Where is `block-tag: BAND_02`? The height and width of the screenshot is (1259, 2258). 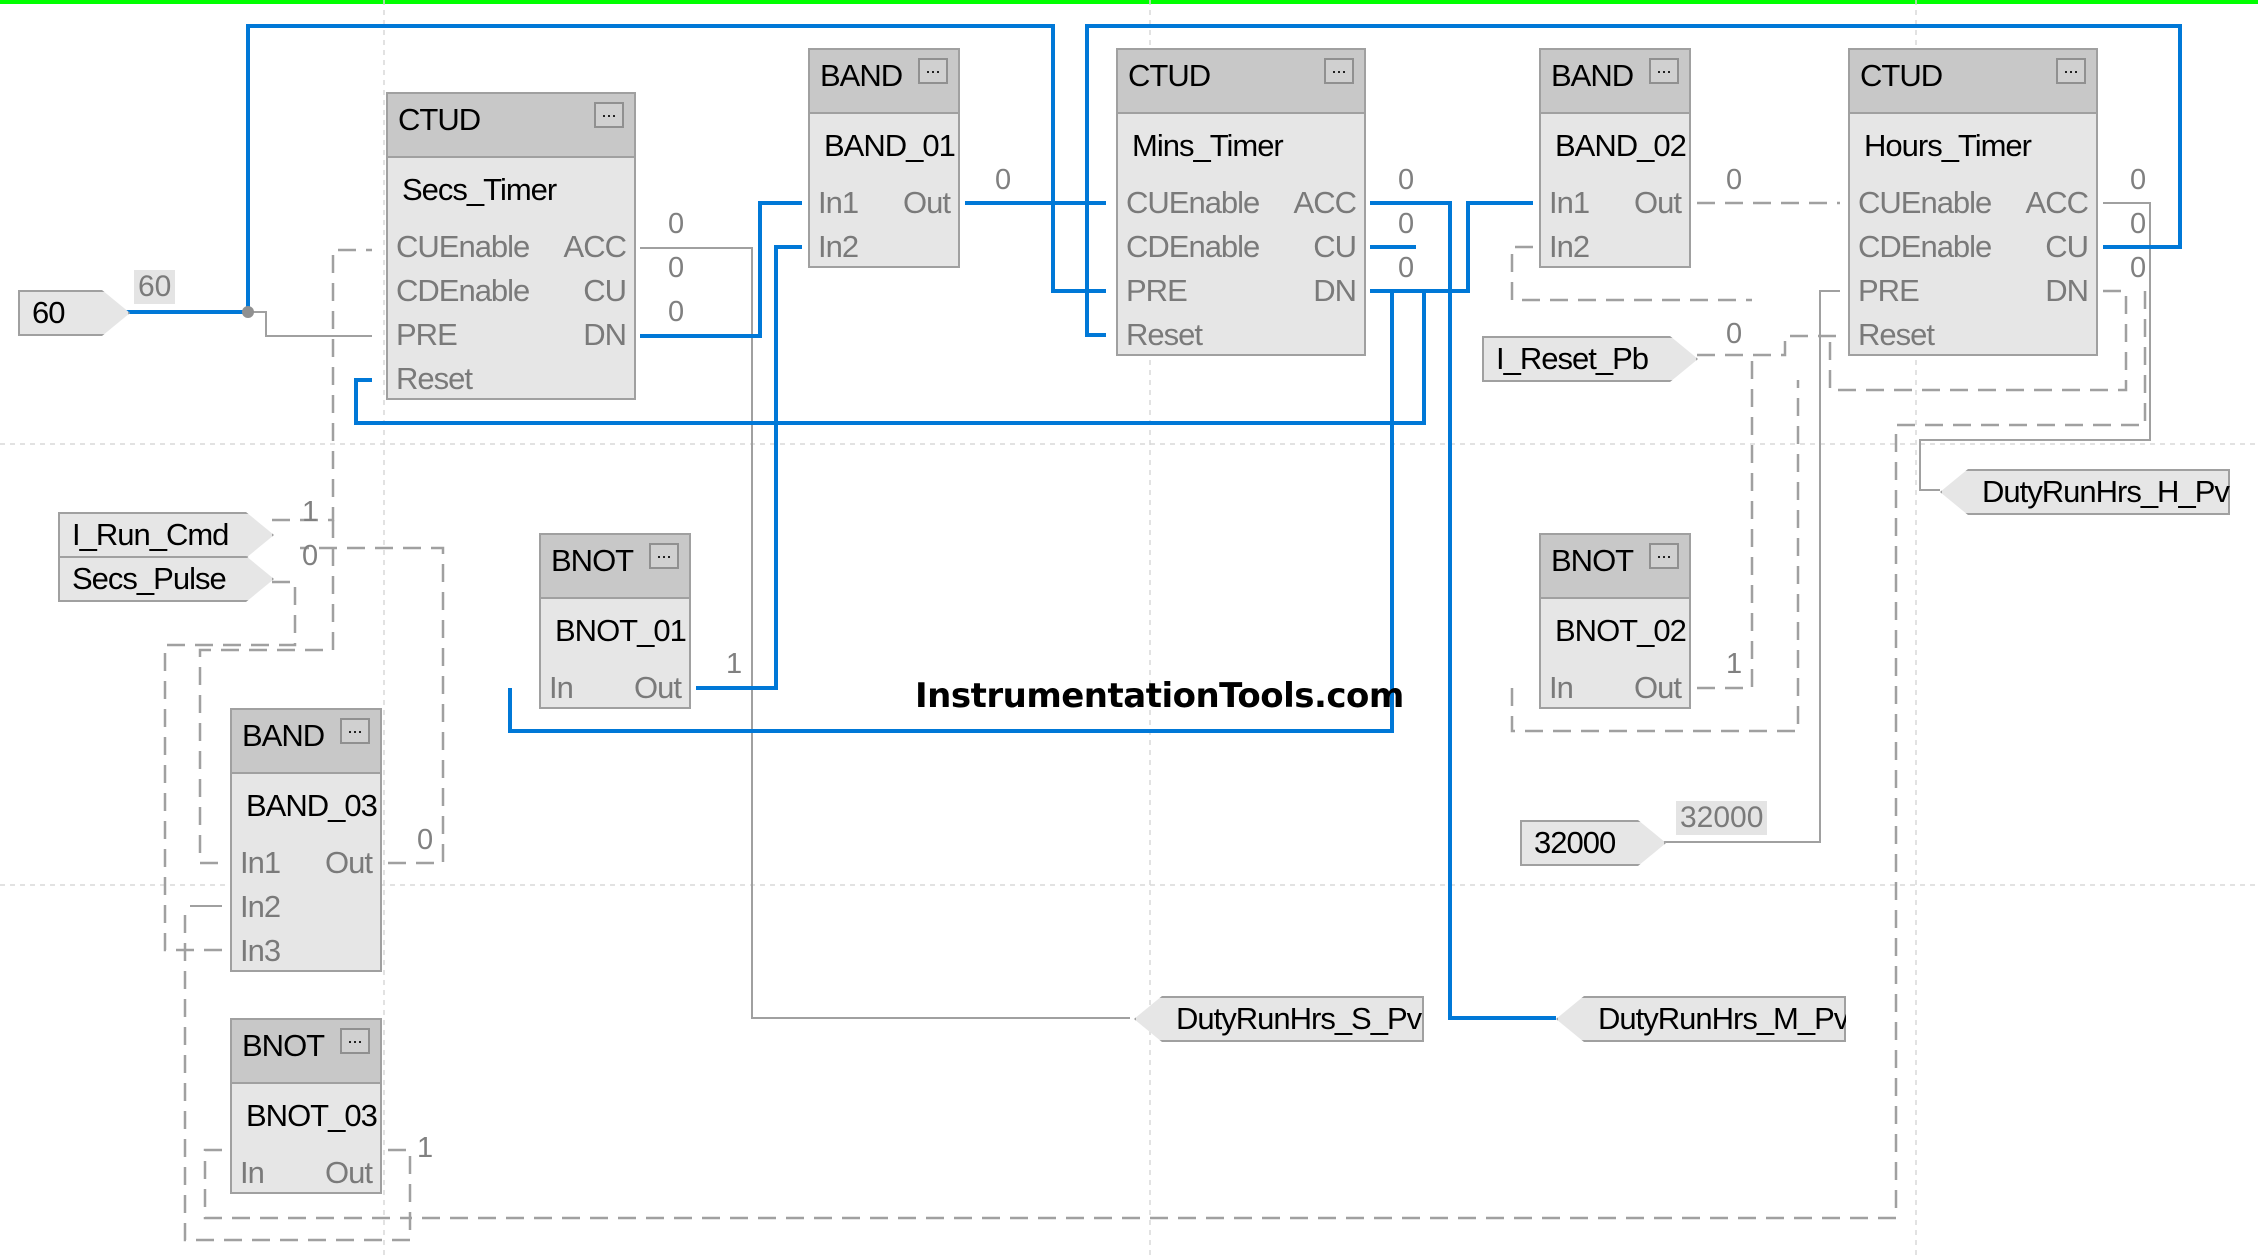
block-tag: BAND_02 is located at coordinates (1621, 145).